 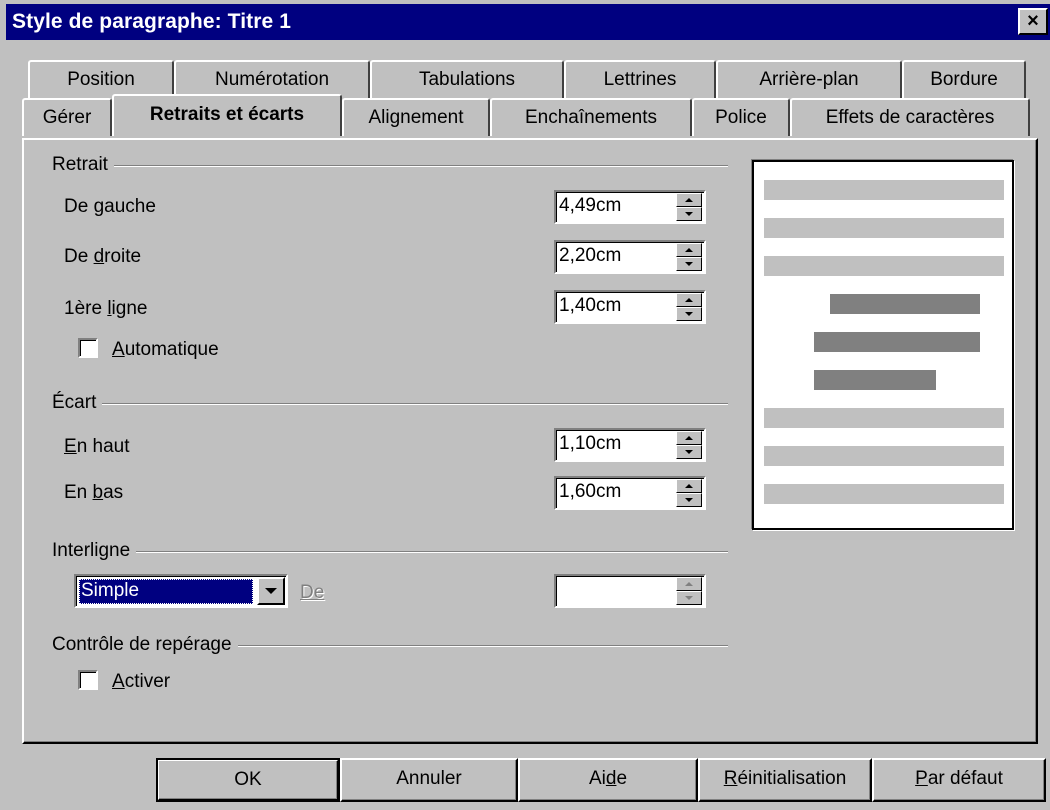 What do you see at coordinates (630, 445) in the screenshot?
I see `space-above-spinbox: 1,10cm` at bounding box center [630, 445].